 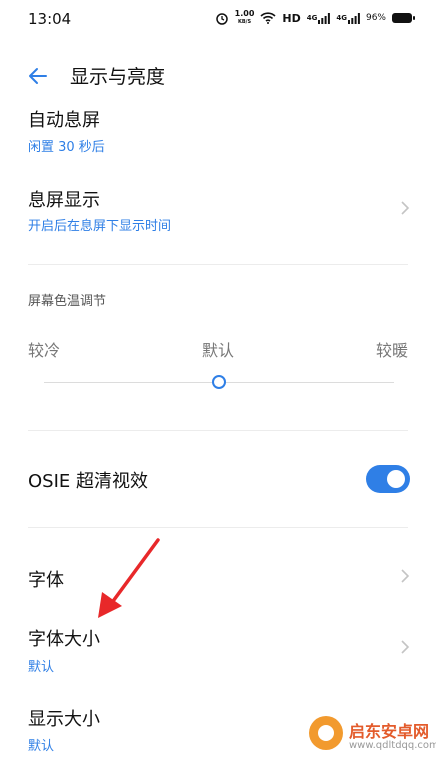 What do you see at coordinates (392, 745) in the screenshot?
I see `watermark-url: www.qdltdqq.com` at bounding box center [392, 745].